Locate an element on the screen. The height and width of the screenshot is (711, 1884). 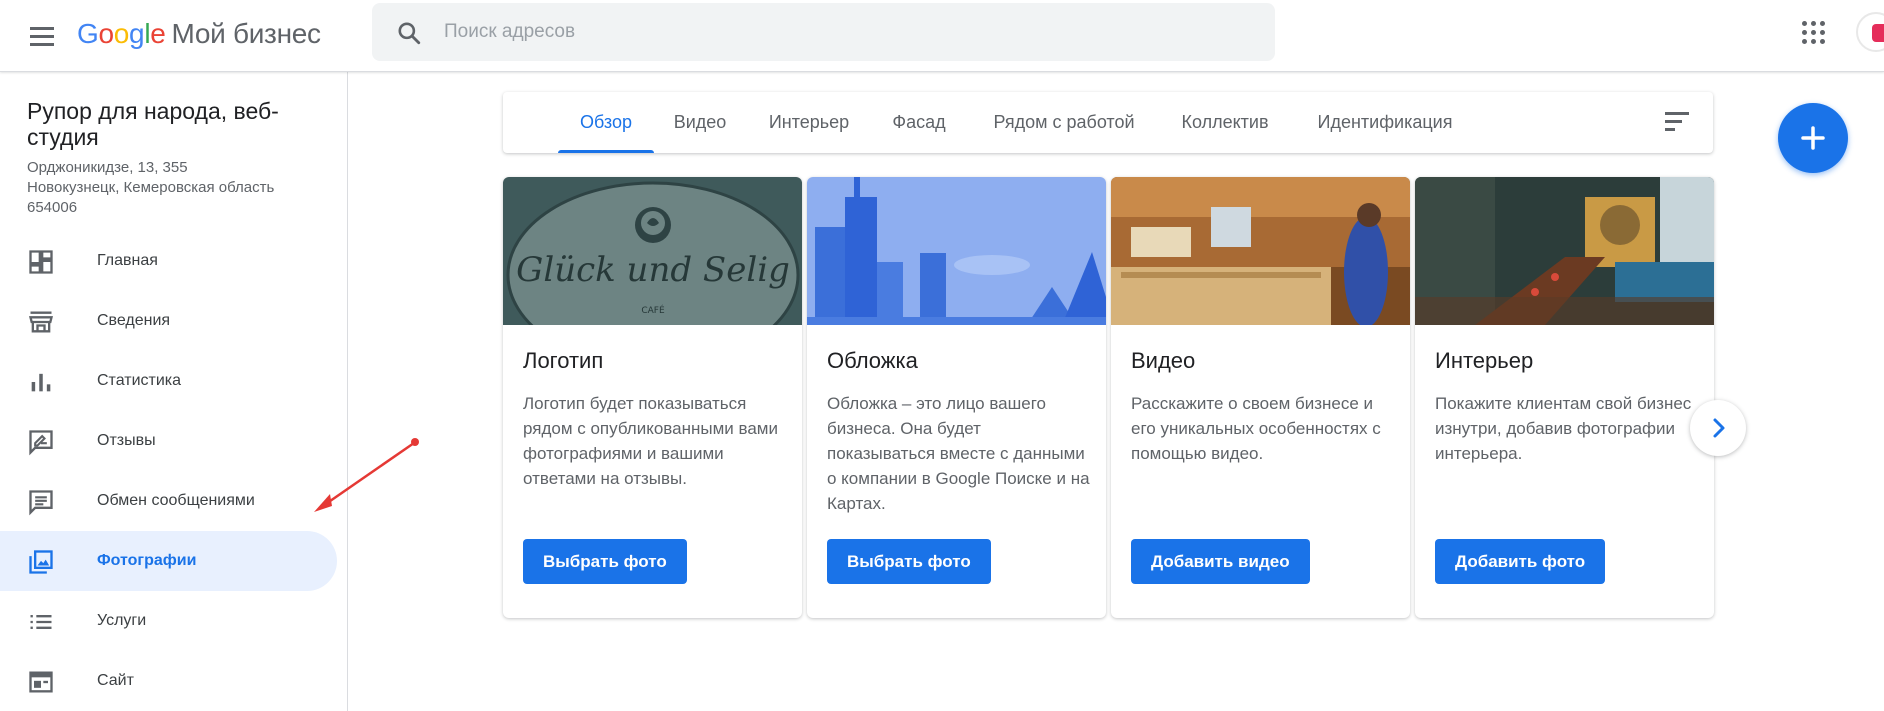
dashboard-icon is located at coordinates (41, 262).